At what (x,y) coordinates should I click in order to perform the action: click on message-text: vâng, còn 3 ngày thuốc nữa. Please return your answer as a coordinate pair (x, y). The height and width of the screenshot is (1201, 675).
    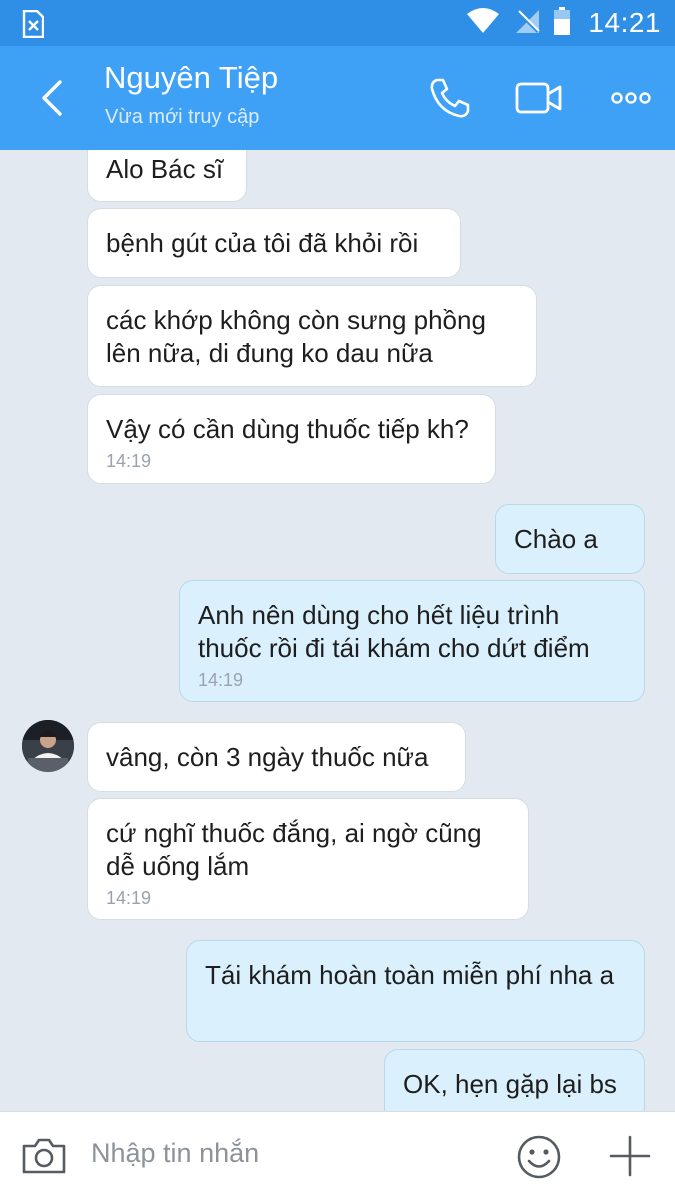
    Looking at the image, I should click on (267, 757).